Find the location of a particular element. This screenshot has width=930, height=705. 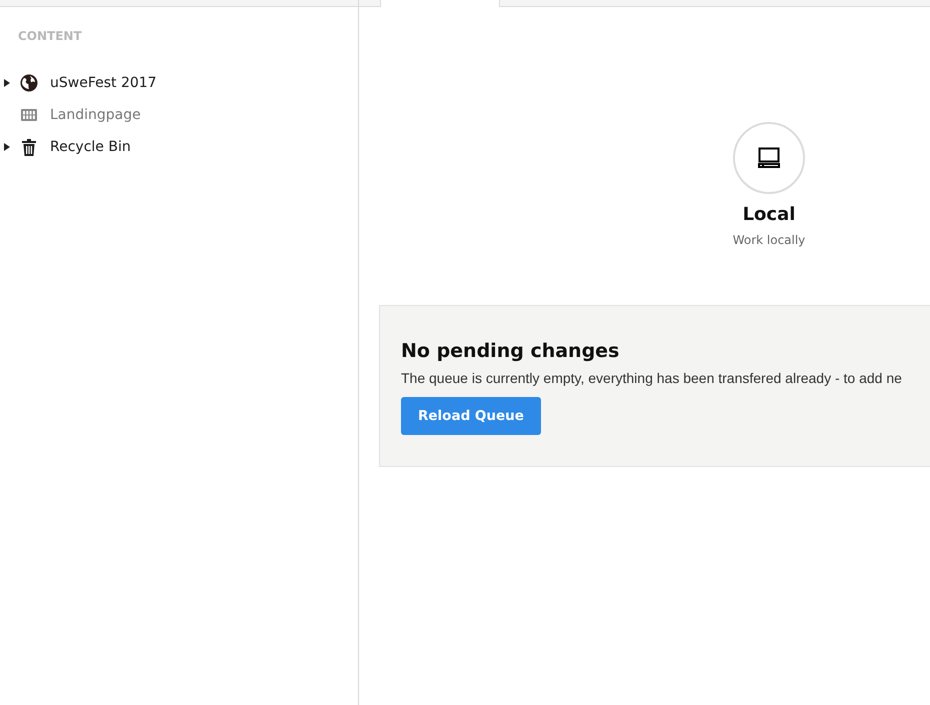

tree-item: uSweFest 2017 is located at coordinates (103, 83).